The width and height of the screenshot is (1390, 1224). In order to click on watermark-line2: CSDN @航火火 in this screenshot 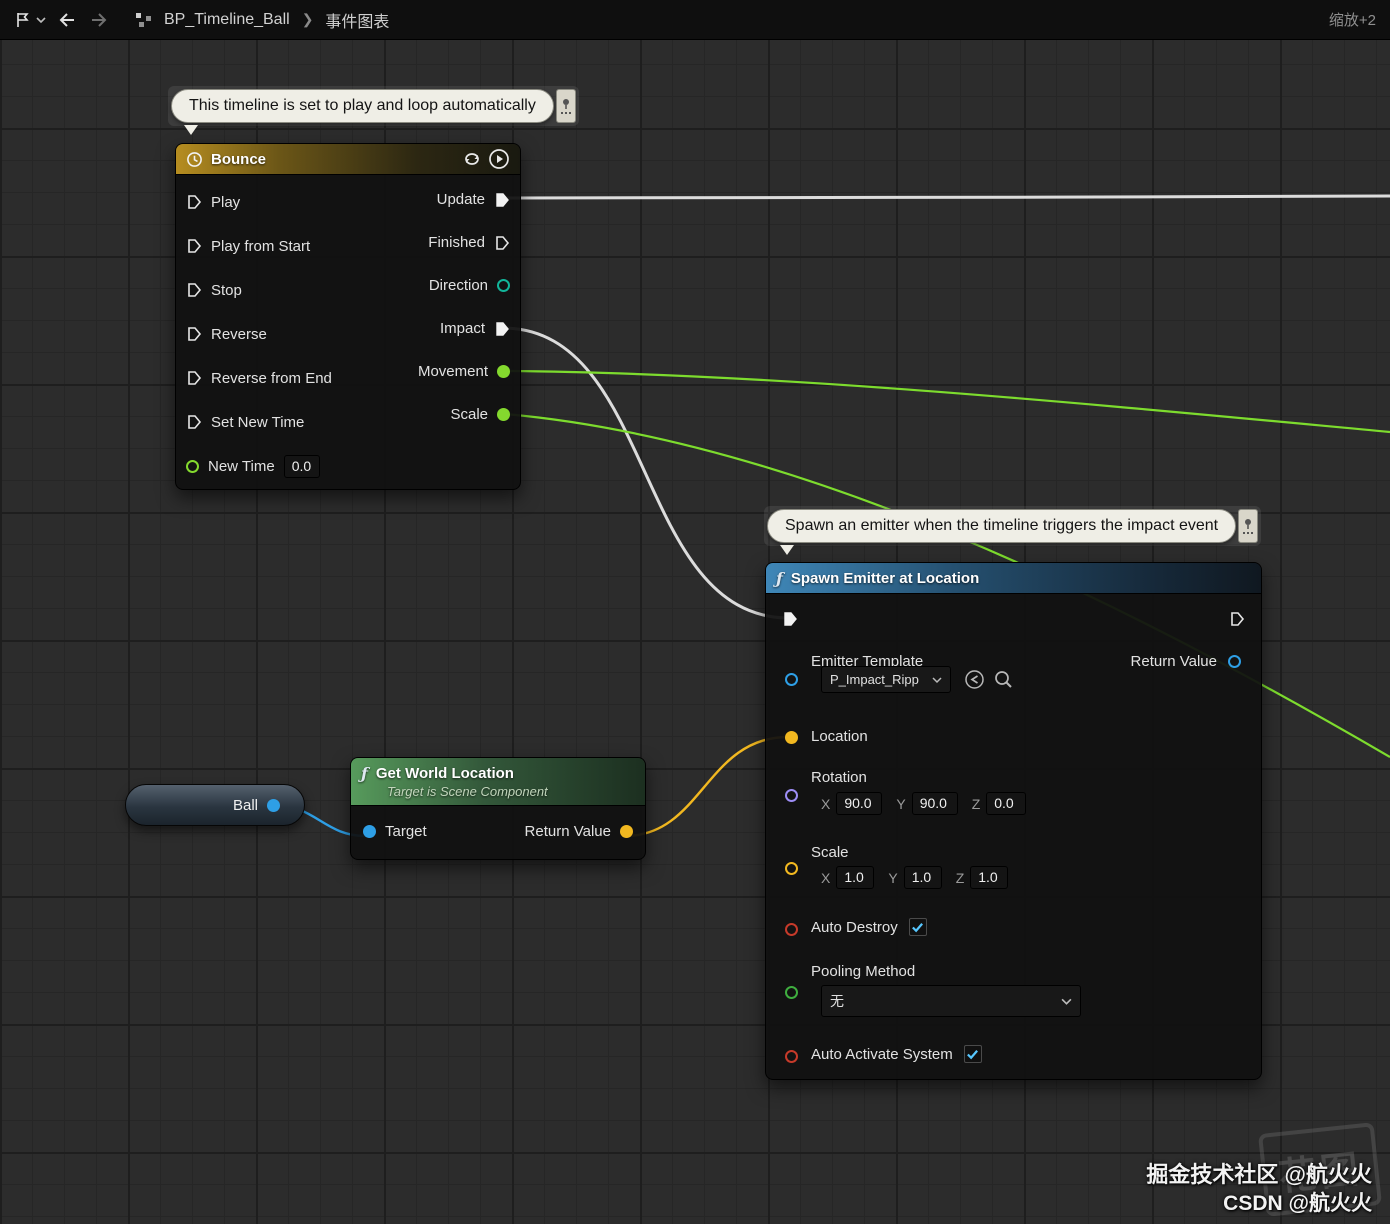, I will do `click(1297, 1203)`.